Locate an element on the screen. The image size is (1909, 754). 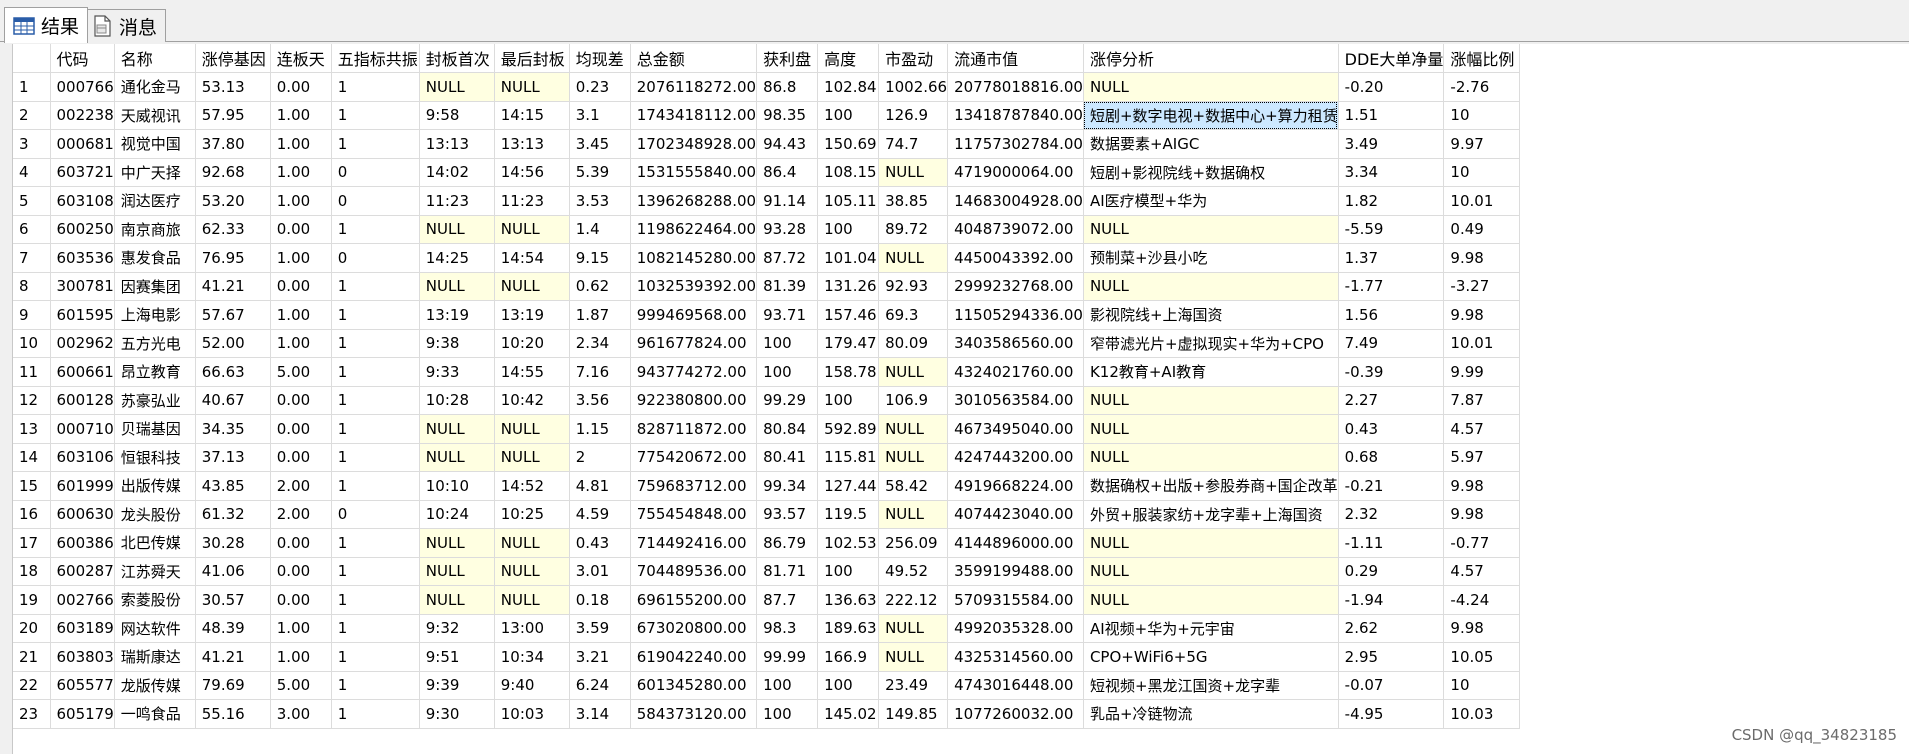
table-cell: 5709315584.00 is located at coordinates (1015, 600).